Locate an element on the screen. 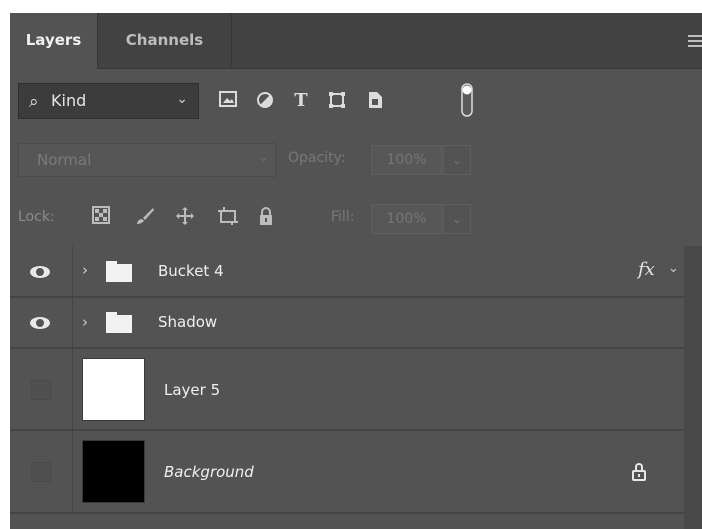  filter-toggle-icon is located at coordinates (467, 101).